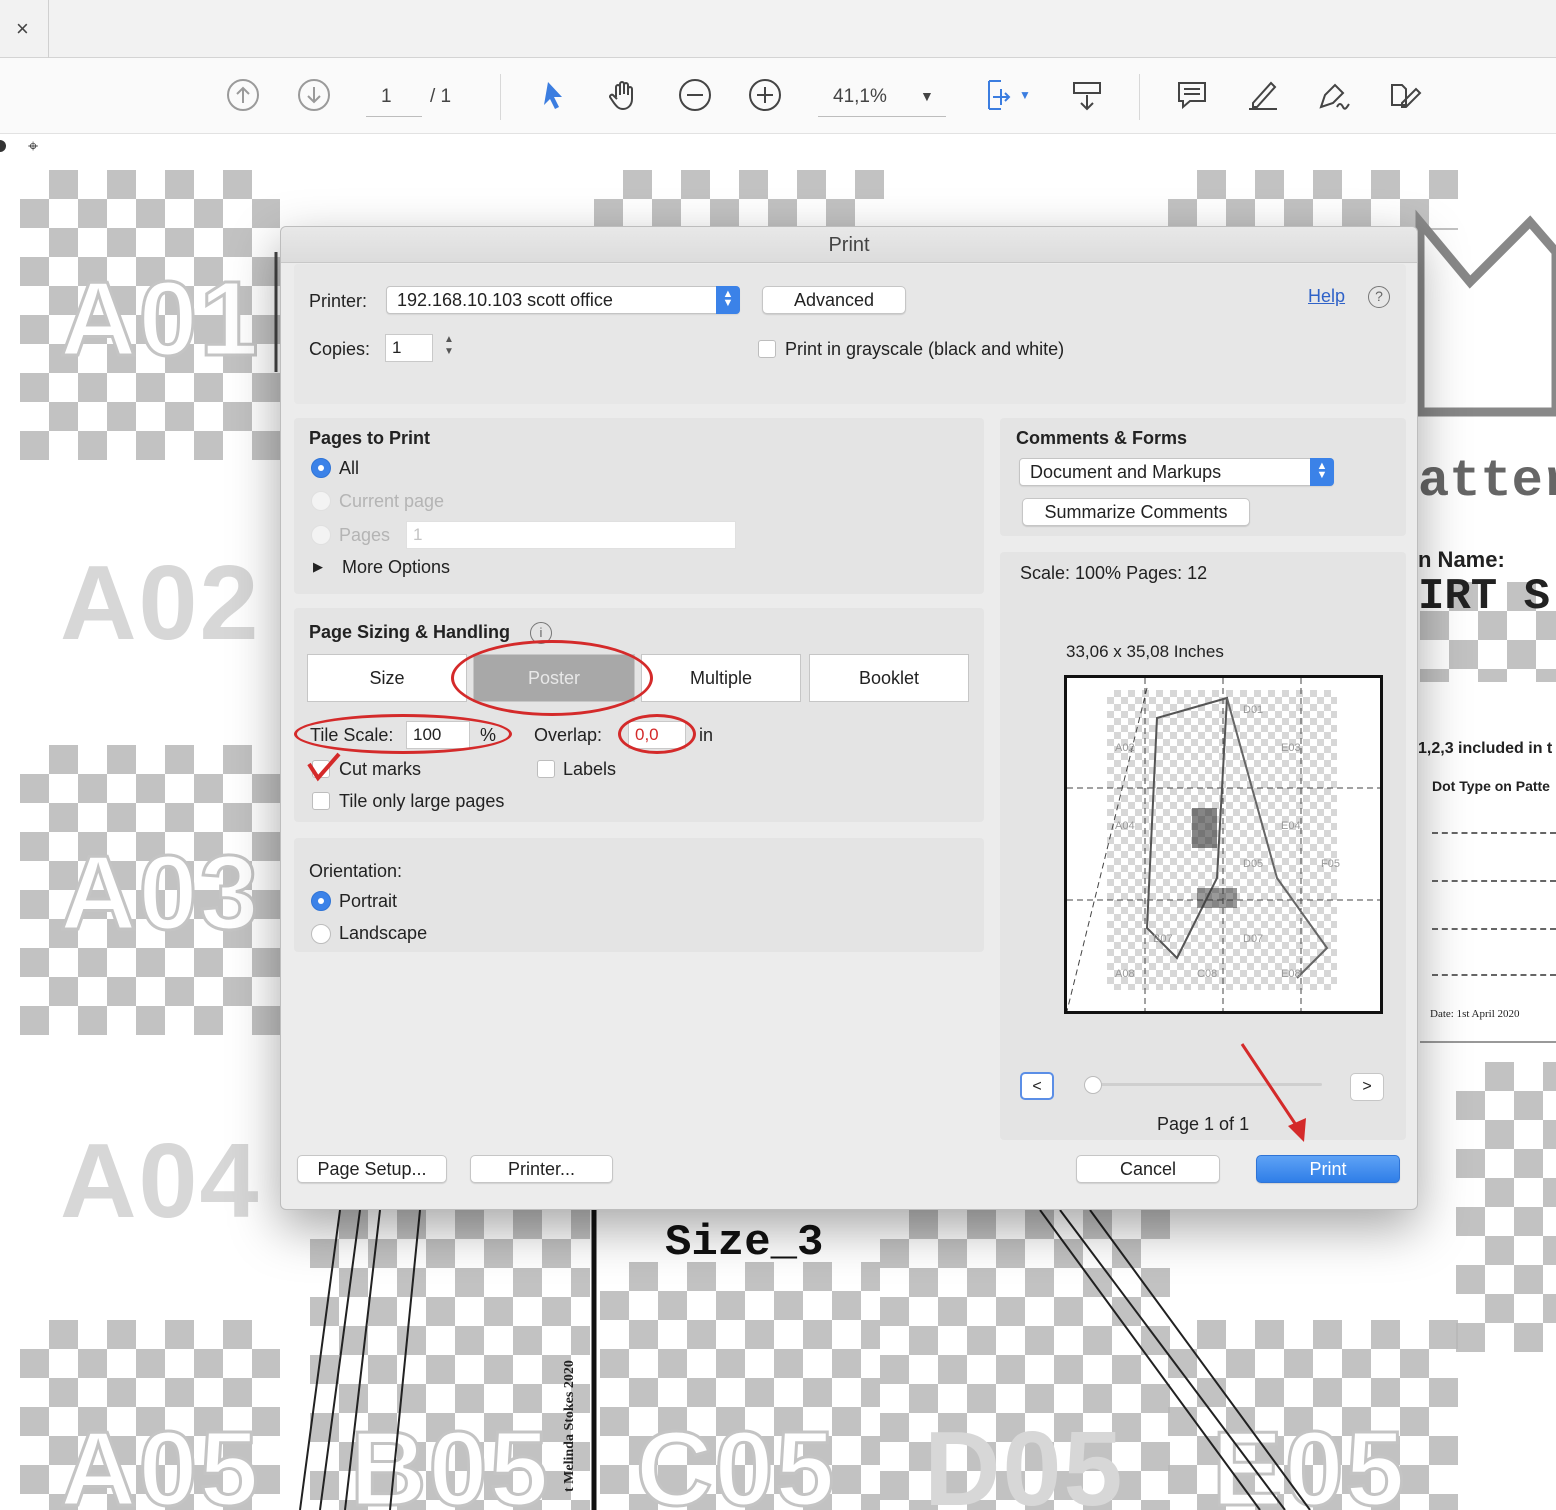 The image size is (1556, 1510). I want to click on preview-tile-label: E08, so click(1291, 974).